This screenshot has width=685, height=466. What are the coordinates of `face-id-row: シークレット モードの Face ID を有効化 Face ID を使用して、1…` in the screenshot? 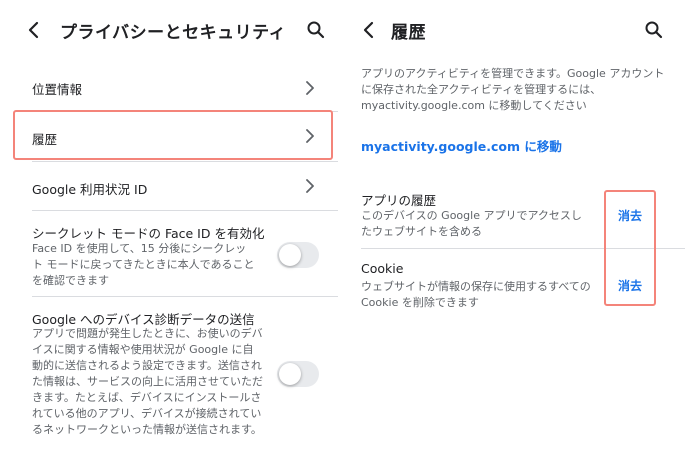 It's located at (169, 253).